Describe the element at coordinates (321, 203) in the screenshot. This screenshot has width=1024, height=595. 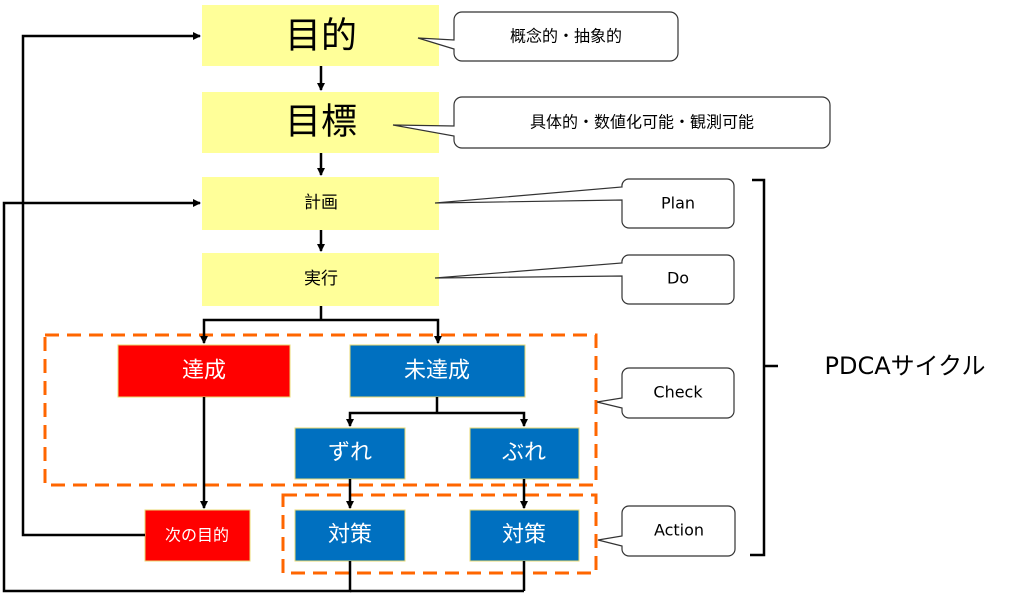
I see `plan-label: 計画` at that location.